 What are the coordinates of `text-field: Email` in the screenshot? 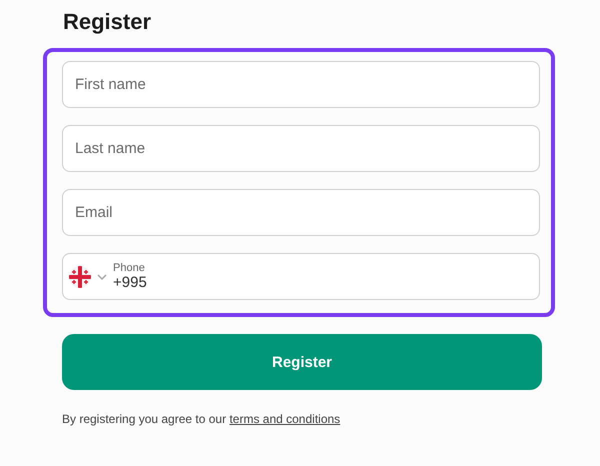 It's located at (301, 212).